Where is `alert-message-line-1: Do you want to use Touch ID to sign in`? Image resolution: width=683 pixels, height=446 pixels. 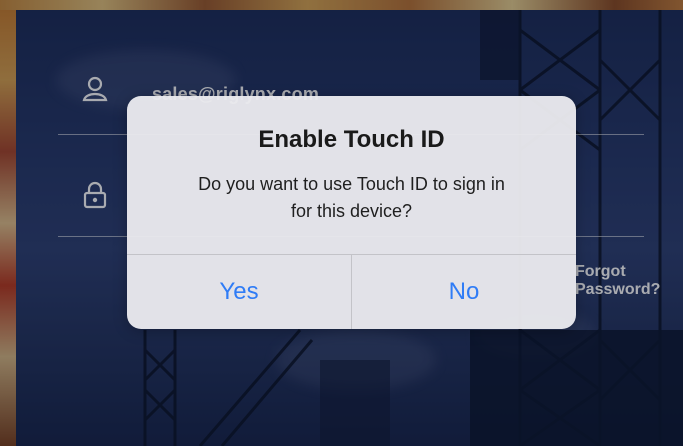 alert-message-line-1: Do you want to use Touch ID to sign in is located at coordinates (351, 184).